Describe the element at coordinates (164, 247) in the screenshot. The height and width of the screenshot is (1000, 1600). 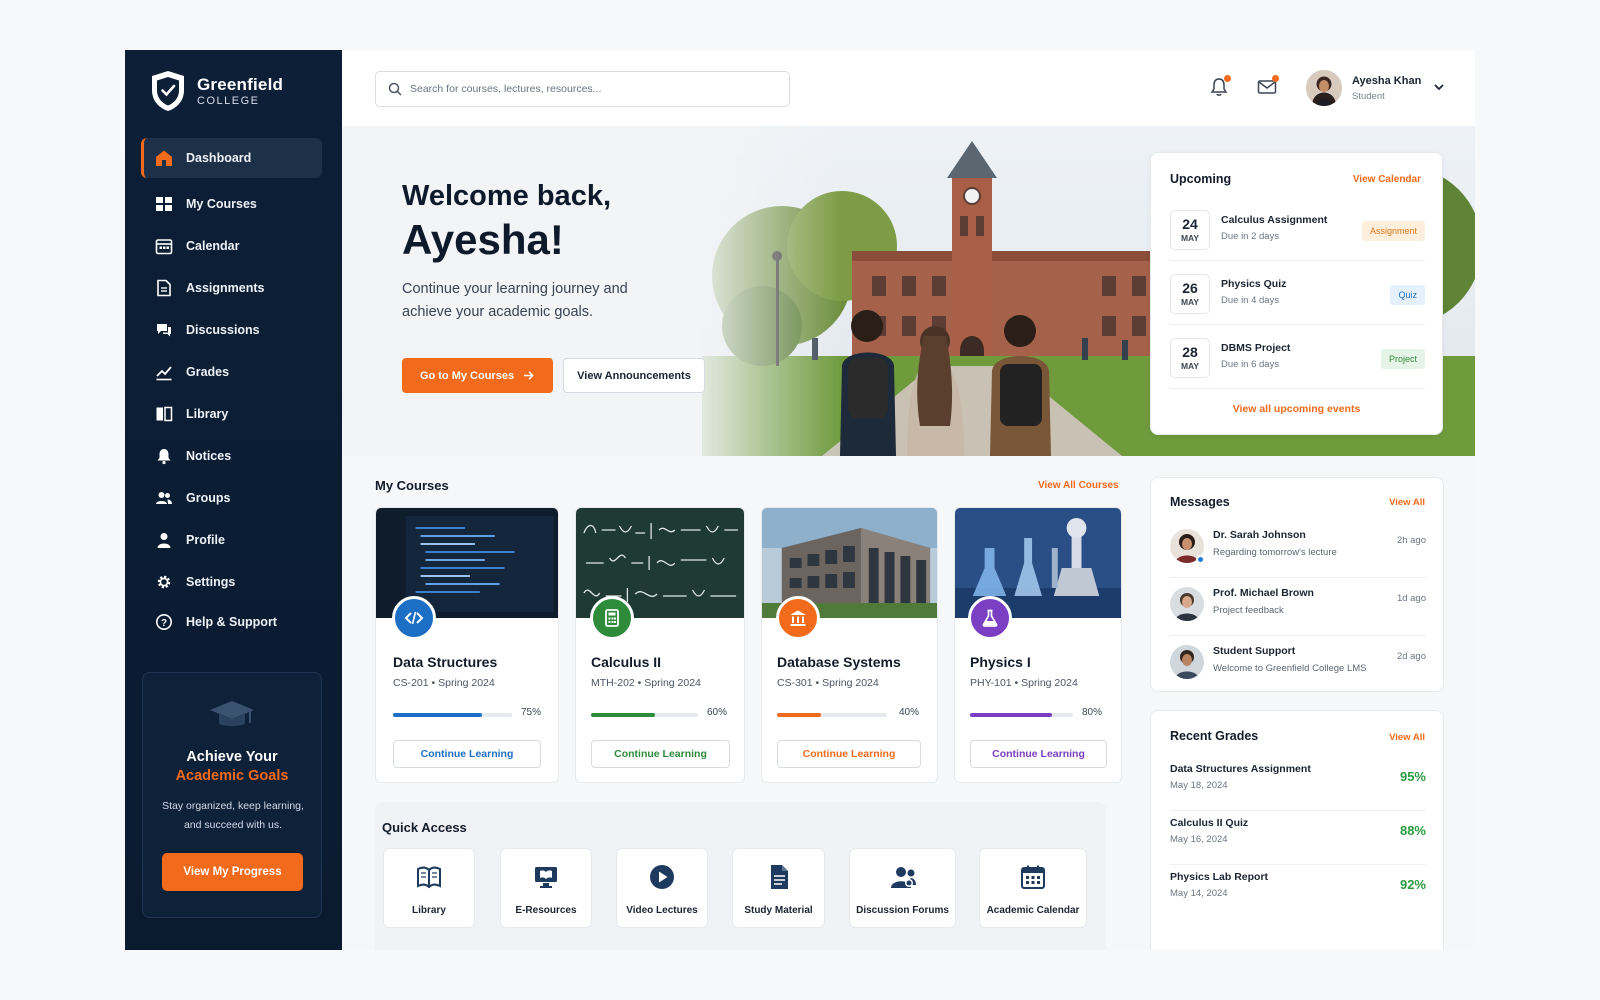
I see `calendar-icon` at that location.